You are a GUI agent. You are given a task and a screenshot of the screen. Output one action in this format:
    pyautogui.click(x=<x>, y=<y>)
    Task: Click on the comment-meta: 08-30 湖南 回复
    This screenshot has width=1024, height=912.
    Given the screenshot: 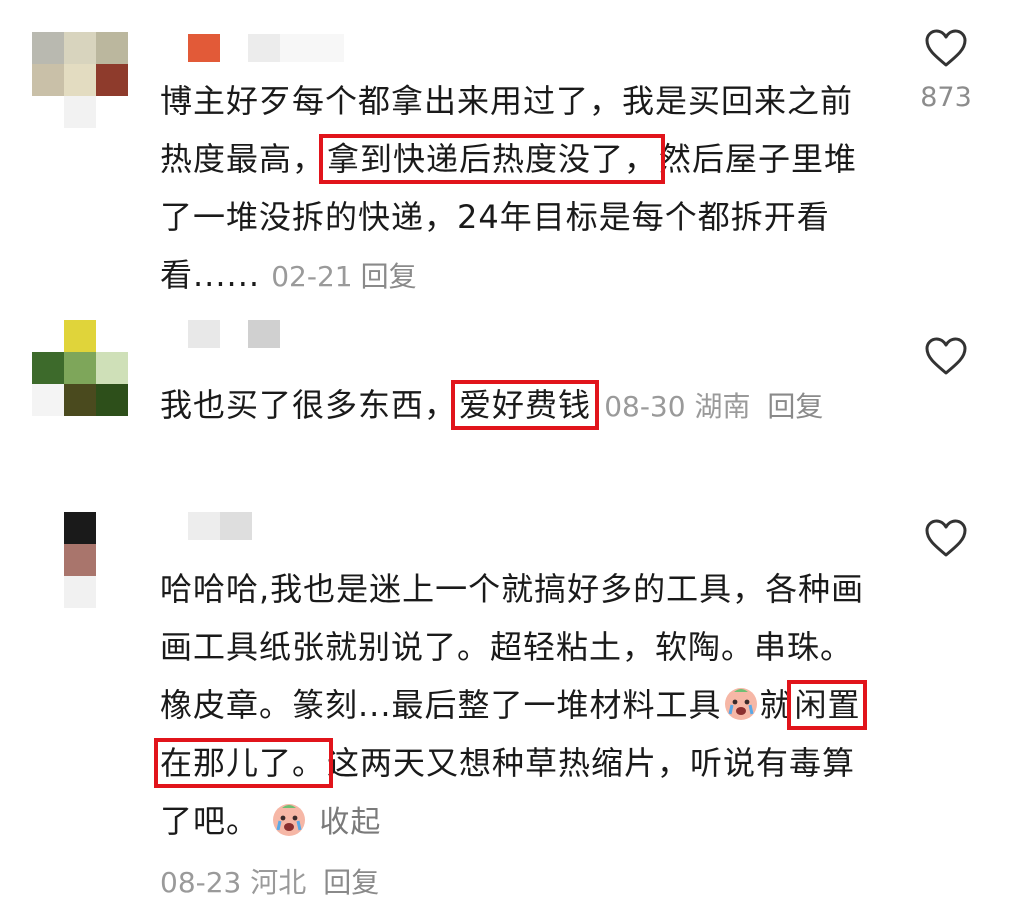 What is the action you would take?
    pyautogui.click(x=713, y=406)
    